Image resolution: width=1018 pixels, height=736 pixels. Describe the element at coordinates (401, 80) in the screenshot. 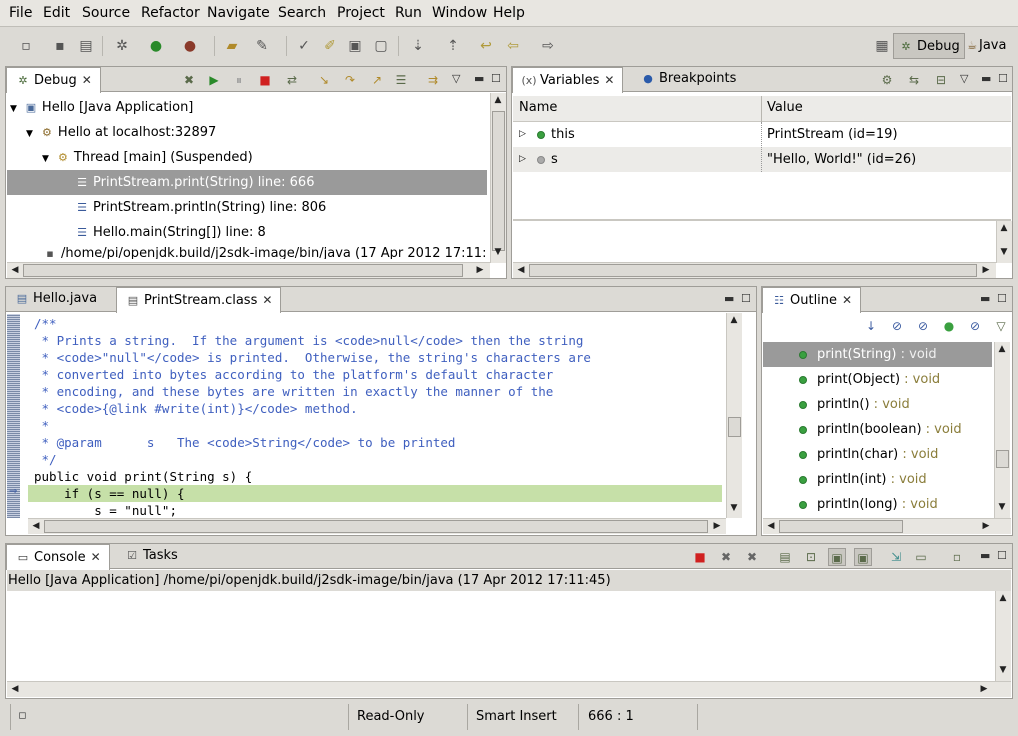

I see `drop-to-frame-icon: ☰` at that location.